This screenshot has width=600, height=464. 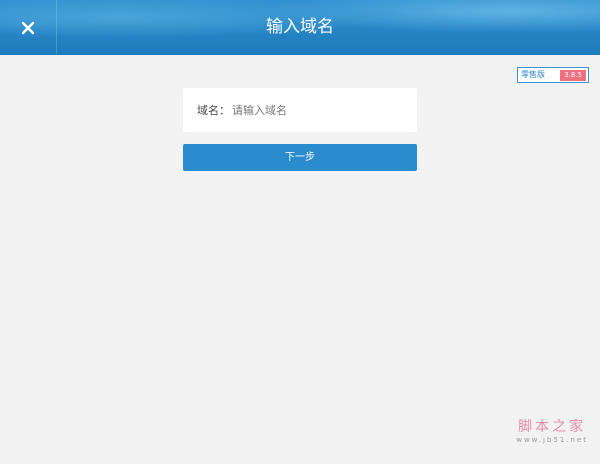 I want to click on close-button, so click(x=28, y=27).